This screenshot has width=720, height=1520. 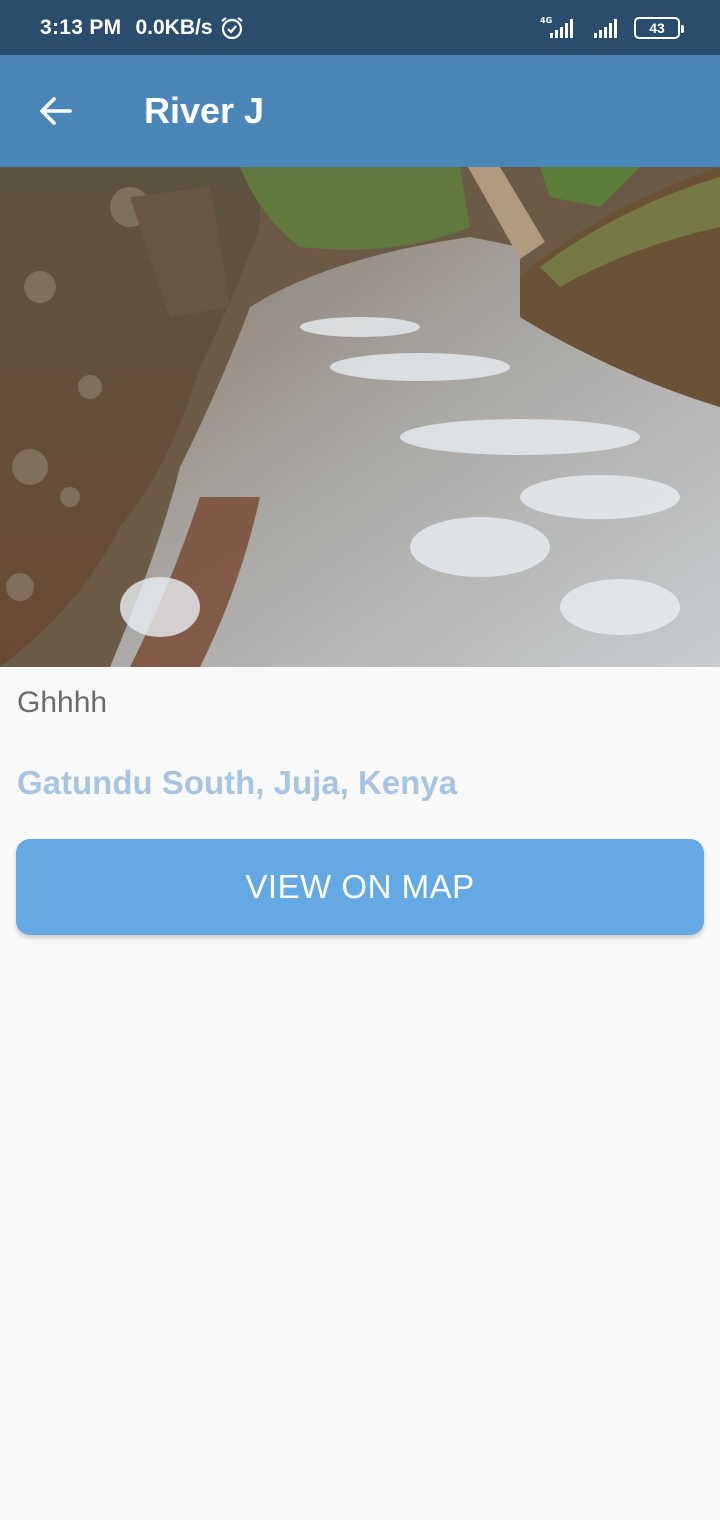 What do you see at coordinates (360, 111) in the screenshot?
I see `app-bar: River J` at bounding box center [360, 111].